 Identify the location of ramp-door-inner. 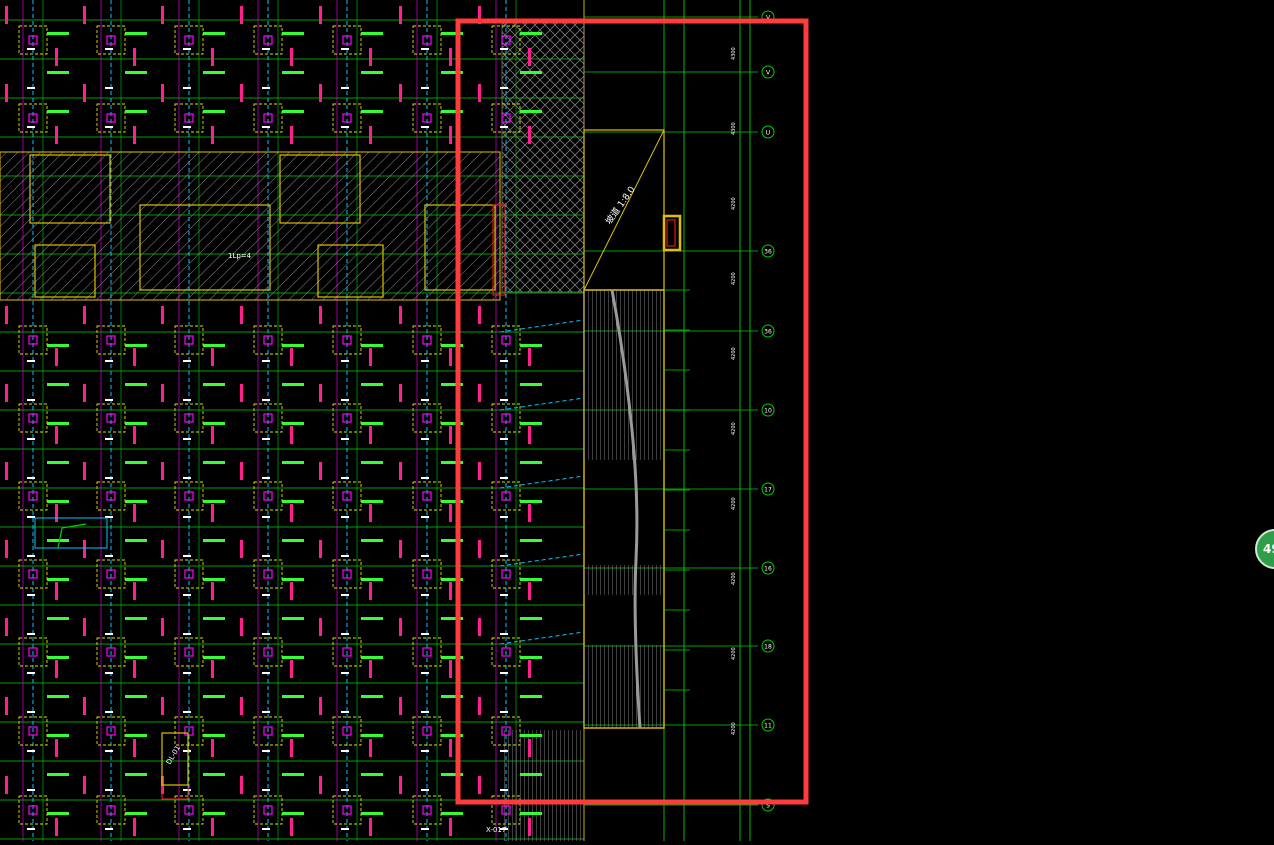
(671, 233).